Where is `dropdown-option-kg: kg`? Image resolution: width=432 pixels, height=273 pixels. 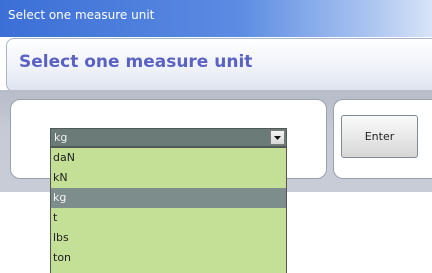
dropdown-option-kg: kg is located at coordinates (168, 198).